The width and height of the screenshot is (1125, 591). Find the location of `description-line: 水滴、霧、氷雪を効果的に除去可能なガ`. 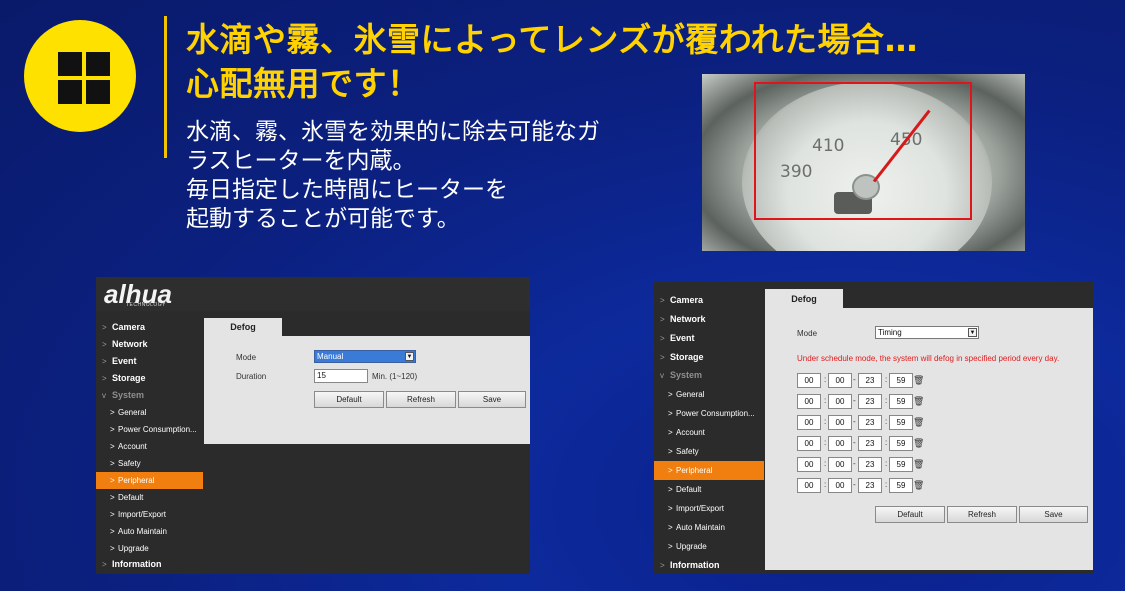

description-line: 水滴、霧、氷雪を効果的に除去可能なガ is located at coordinates (393, 132).